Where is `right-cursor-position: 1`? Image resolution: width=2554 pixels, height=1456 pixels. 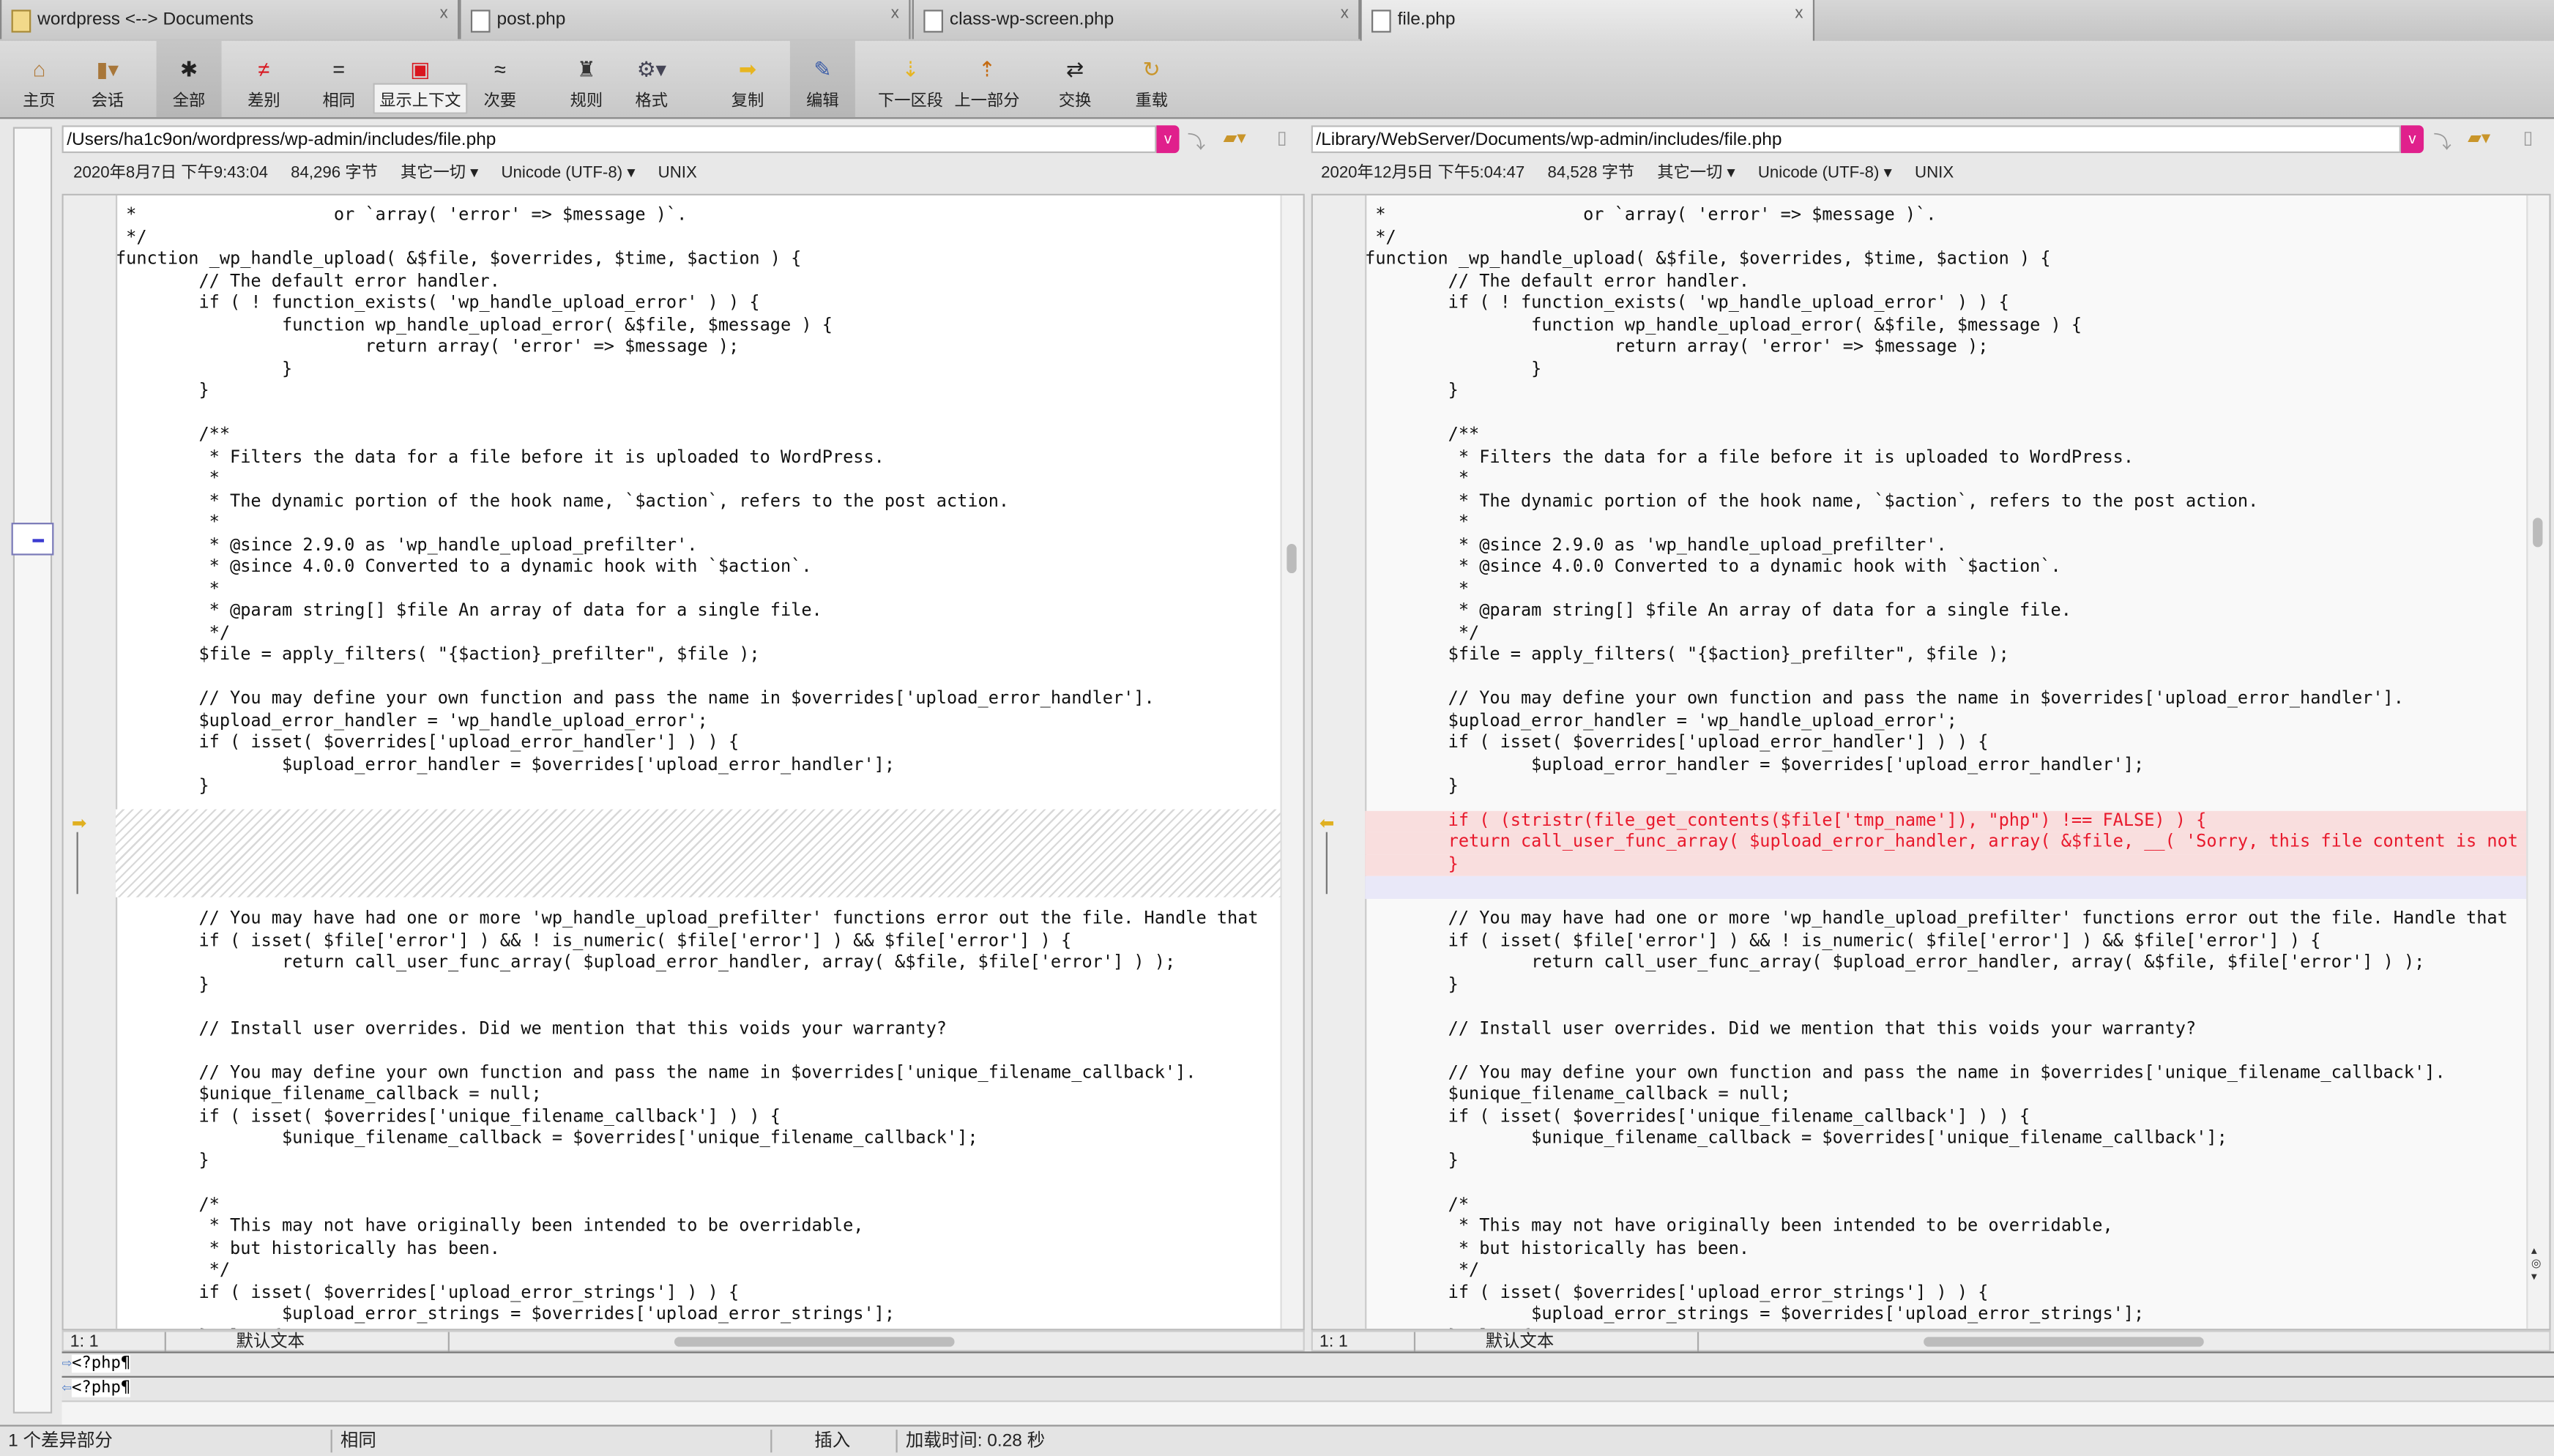
right-cursor-position: 1 is located at coordinates (1333, 1342).